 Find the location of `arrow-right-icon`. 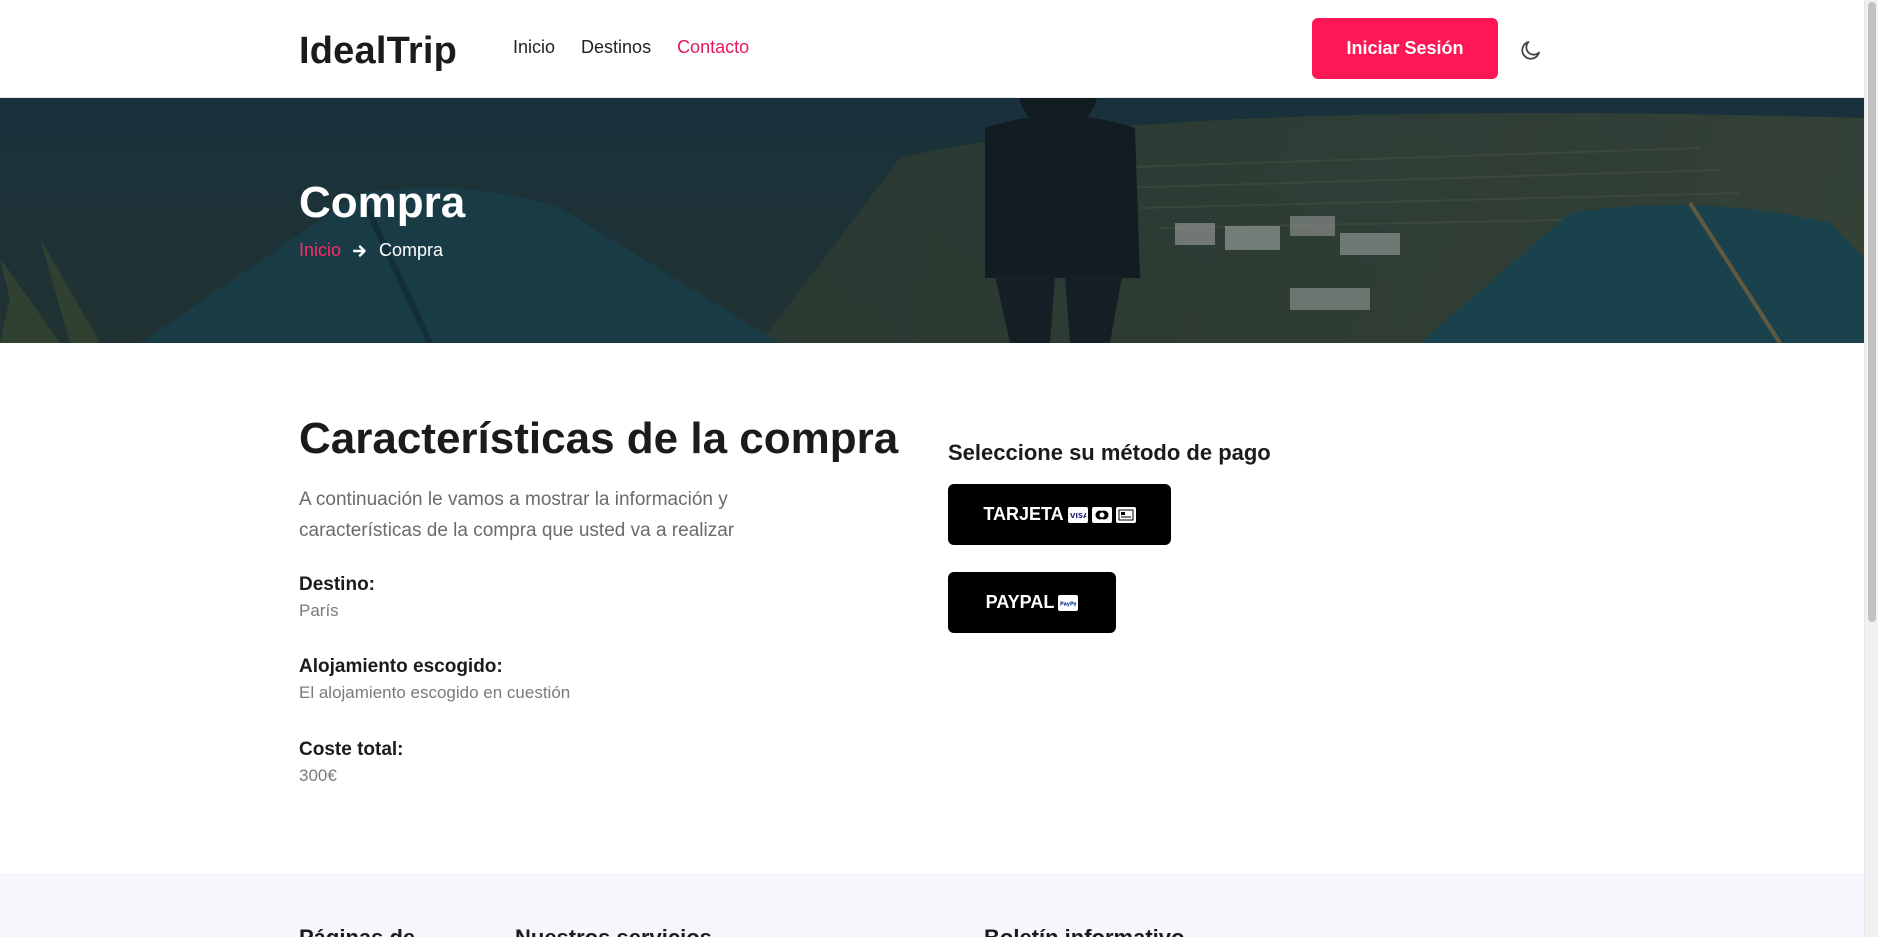

arrow-right-icon is located at coordinates (359, 250).